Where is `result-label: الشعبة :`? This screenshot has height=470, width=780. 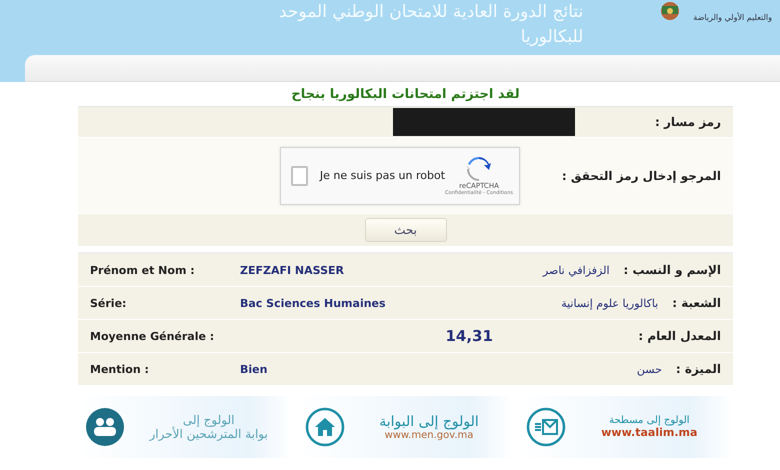 result-label: الشعبة : is located at coordinates (696, 303).